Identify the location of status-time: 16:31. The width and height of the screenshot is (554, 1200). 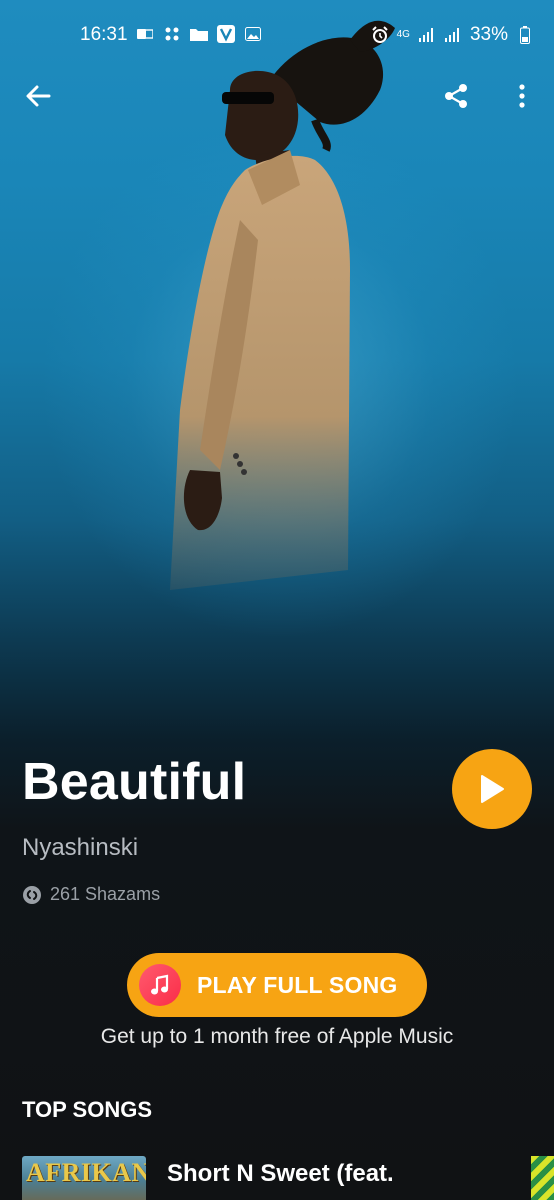
(104, 34).